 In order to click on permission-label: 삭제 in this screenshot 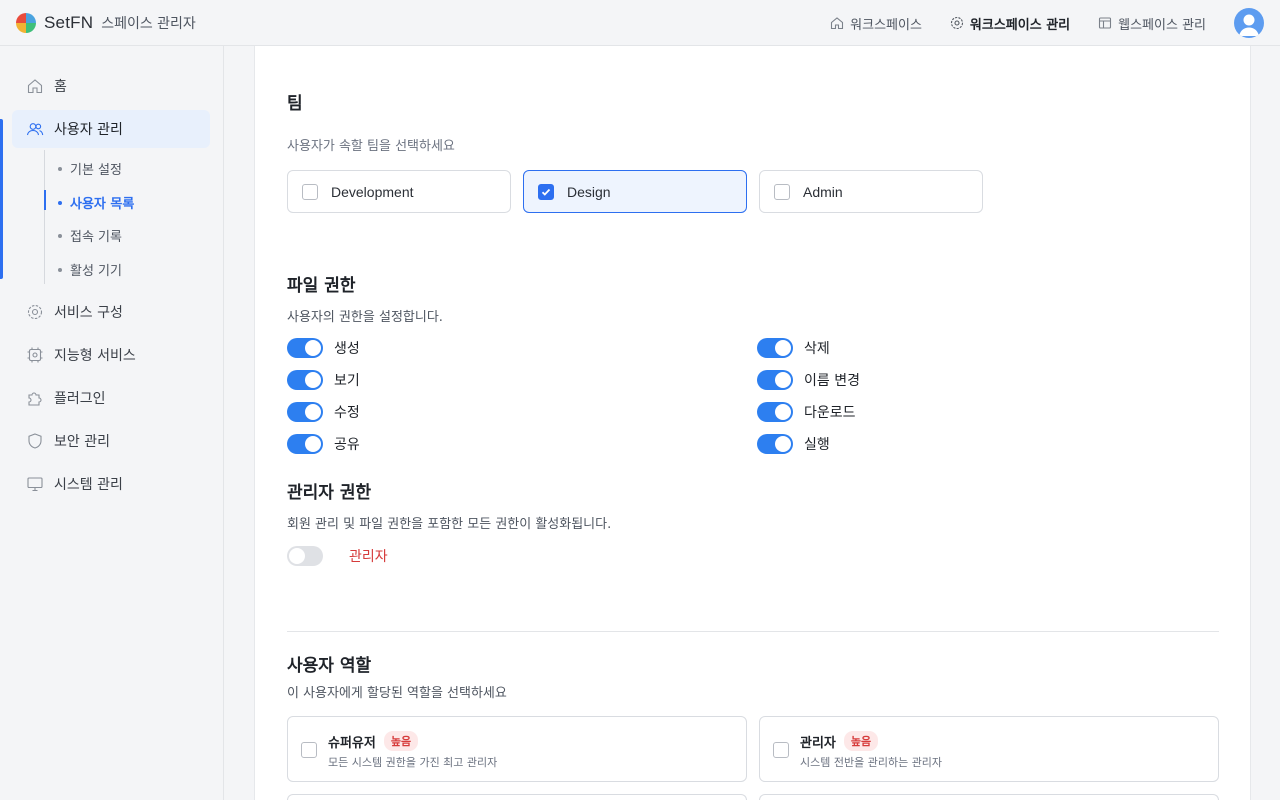, I will do `click(817, 349)`.